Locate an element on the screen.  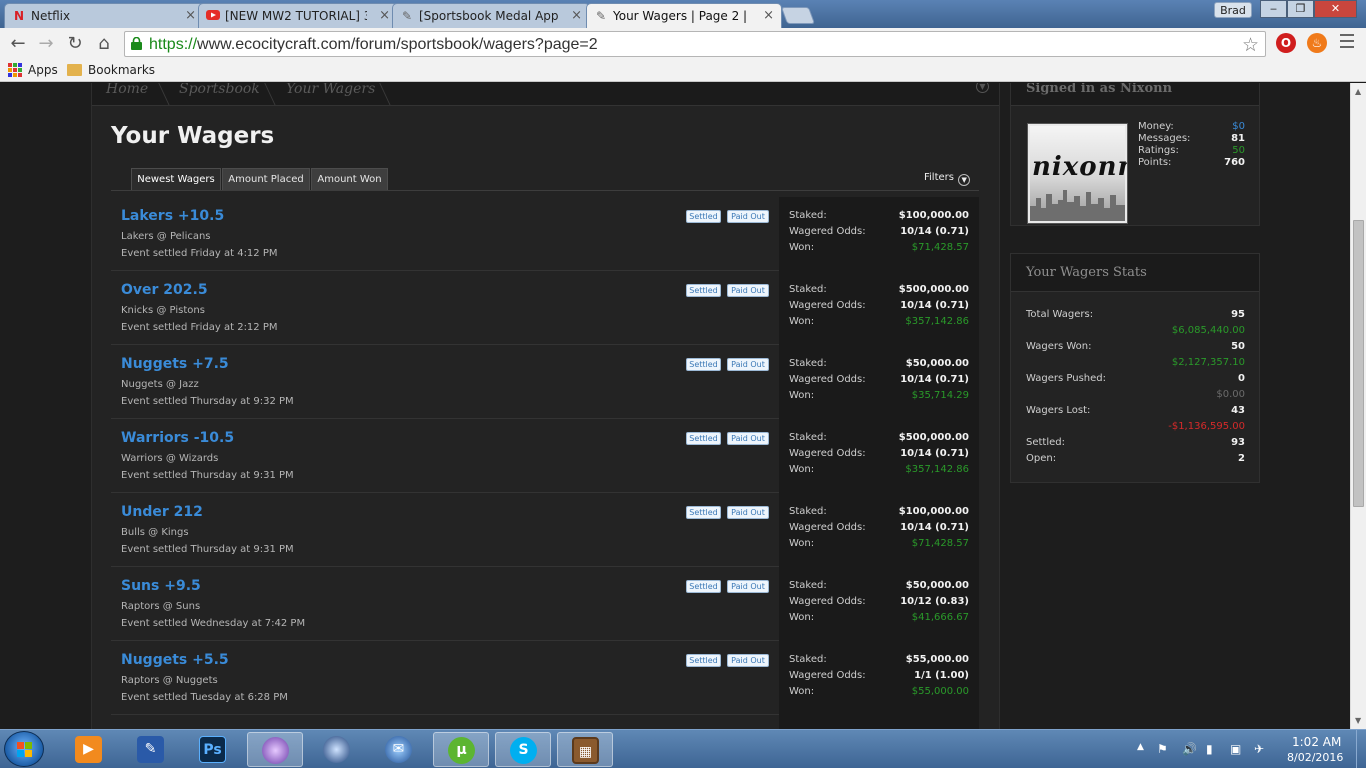
bookmark-apps: Apps is located at coordinates (43, 70).